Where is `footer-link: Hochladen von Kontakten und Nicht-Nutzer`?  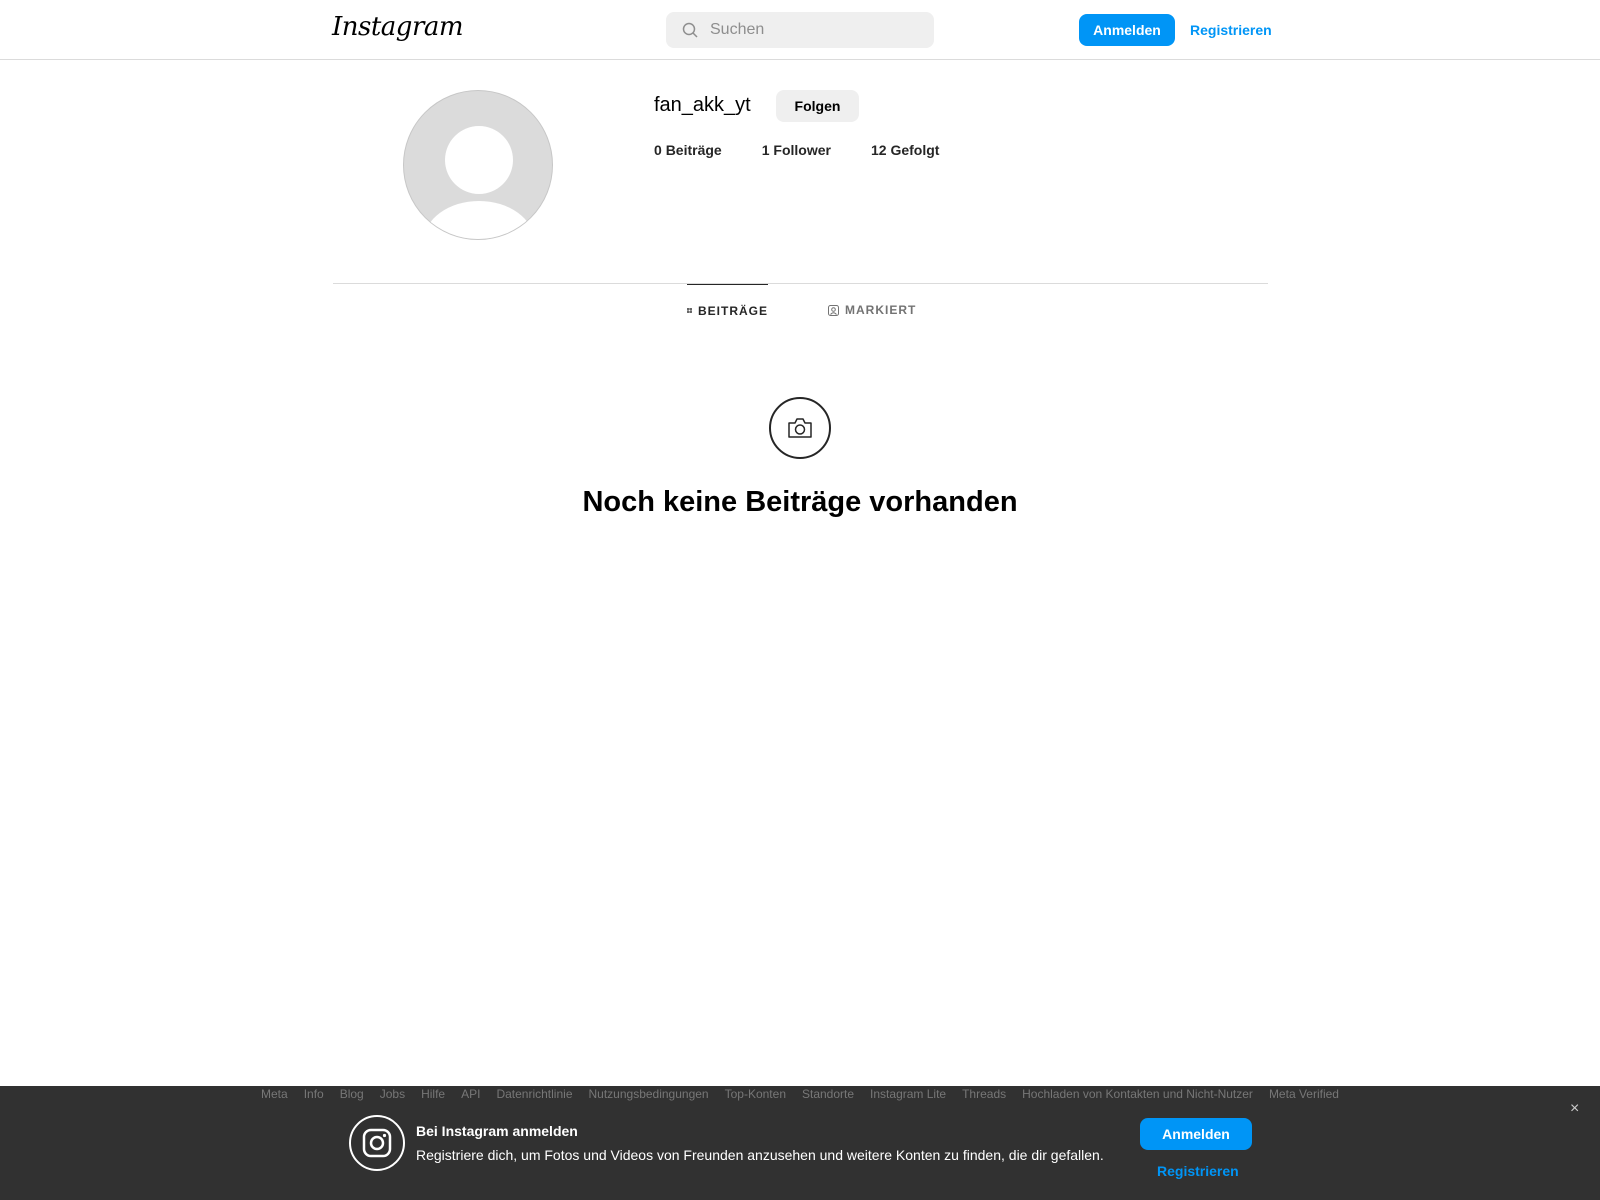
footer-link: Hochladen von Kontakten und Nicht-Nutzer is located at coordinates (1137, 1094).